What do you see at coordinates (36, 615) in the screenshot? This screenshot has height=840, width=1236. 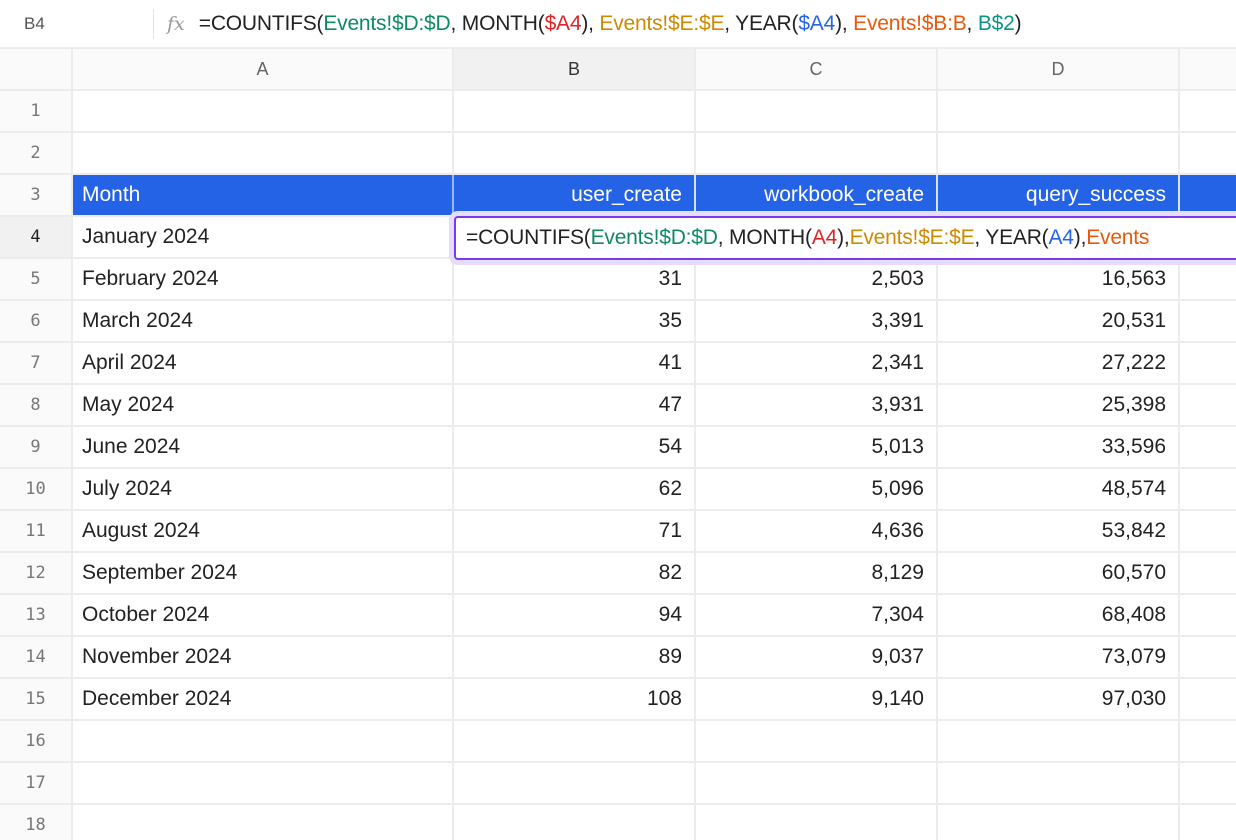 I see `row-number: 13` at bounding box center [36, 615].